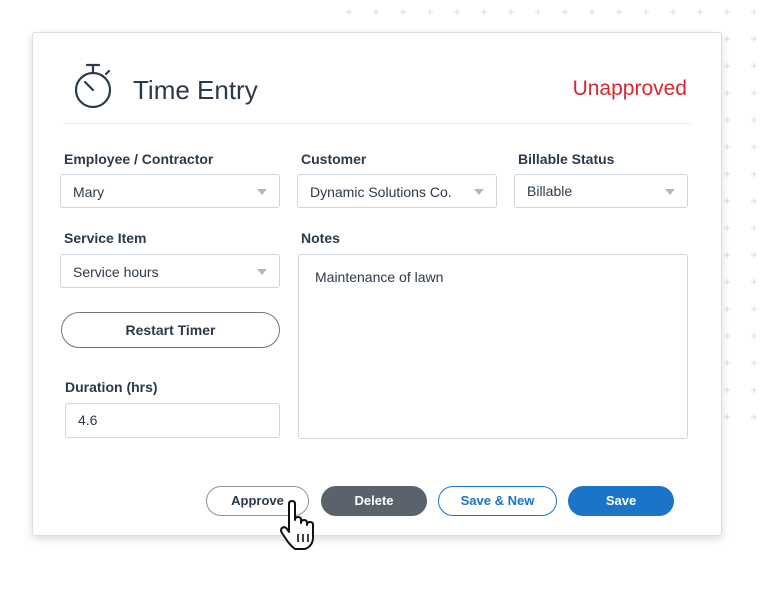  What do you see at coordinates (89, 192) in the screenshot?
I see `employee-value: Mary` at bounding box center [89, 192].